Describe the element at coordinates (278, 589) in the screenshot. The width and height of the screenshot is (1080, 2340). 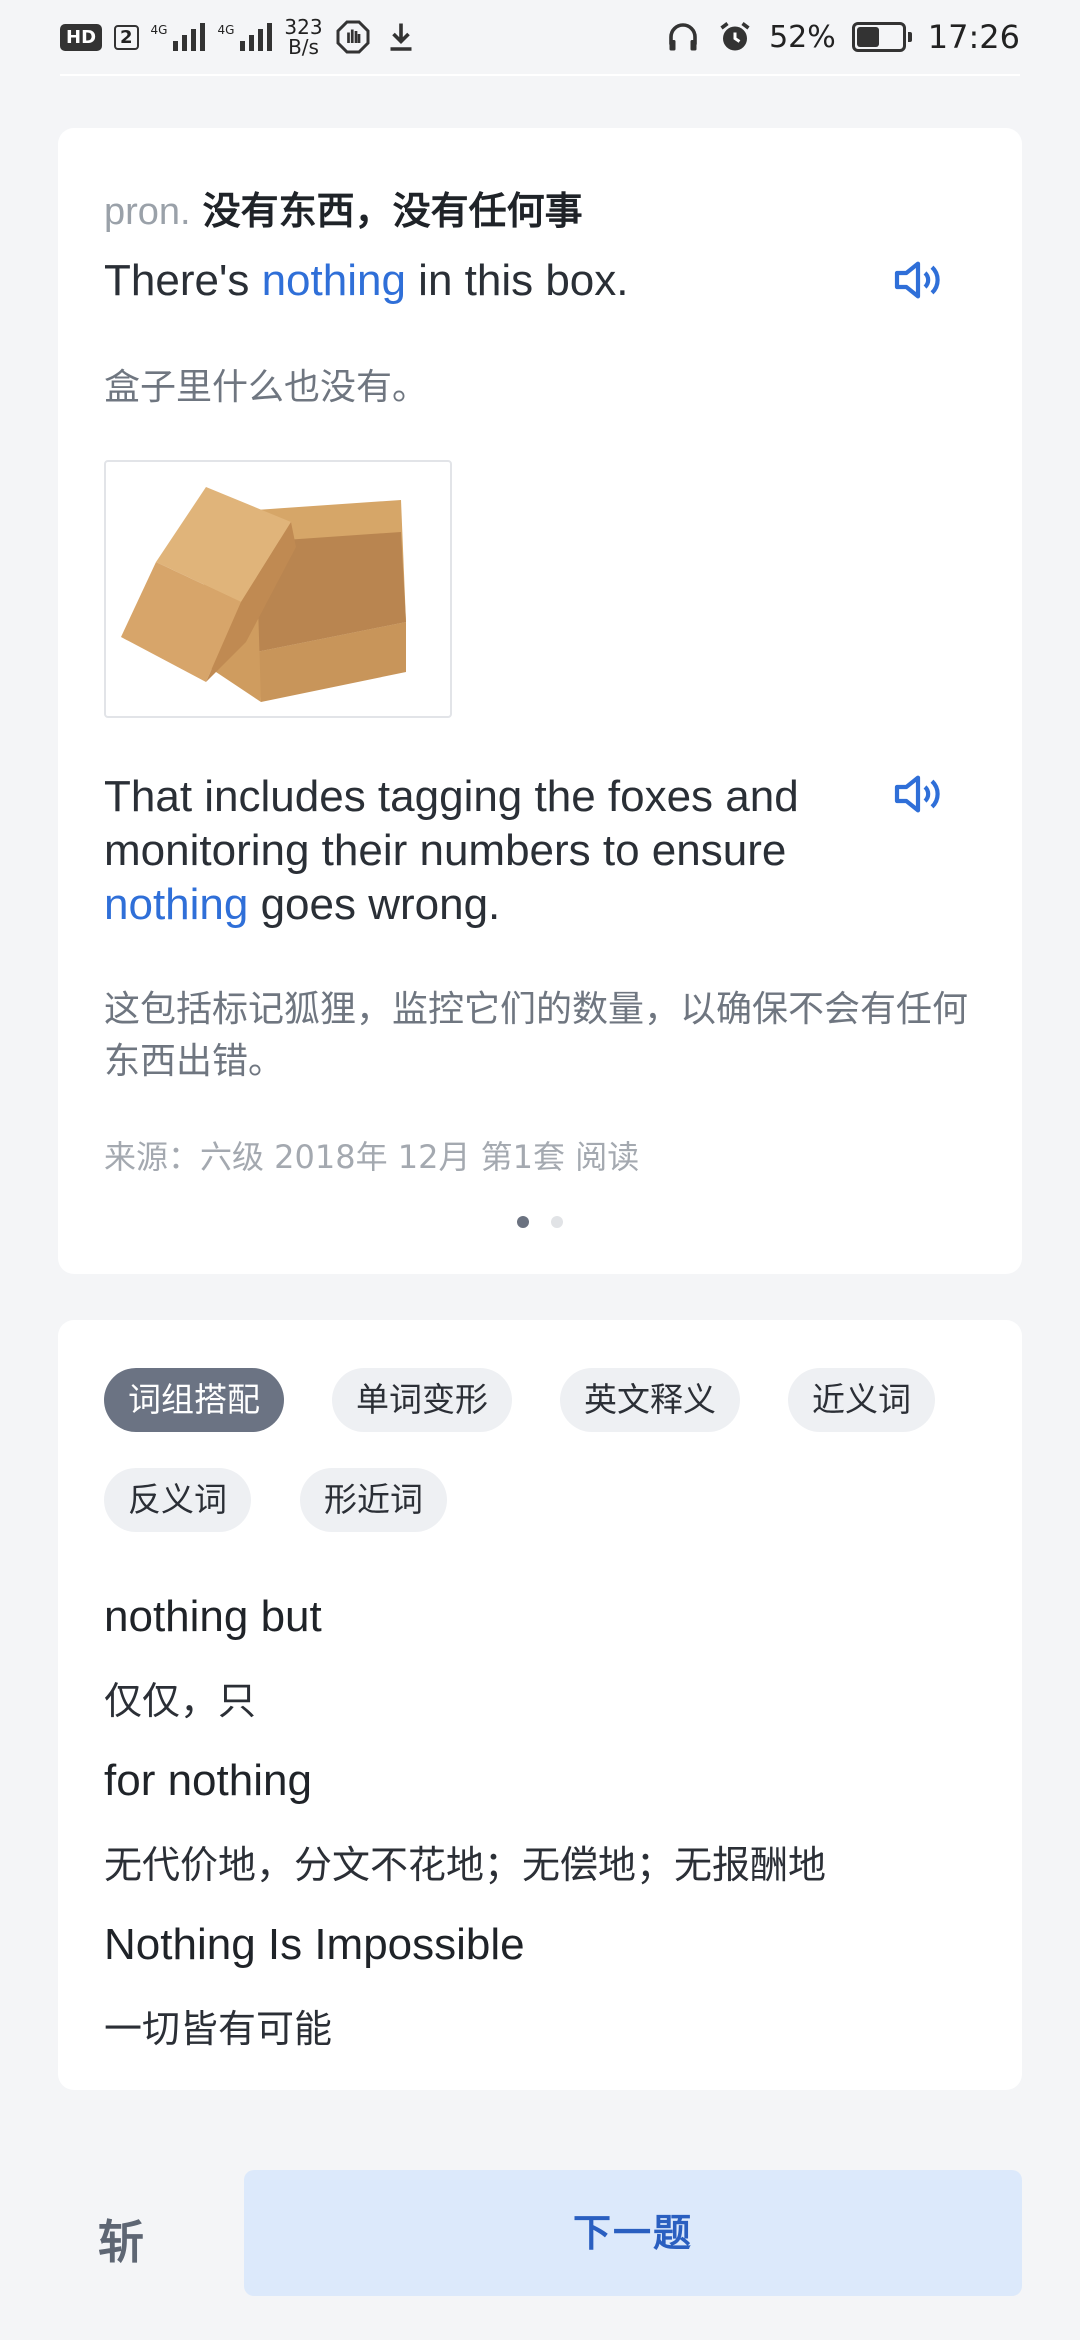
I see `box-illustration` at that location.